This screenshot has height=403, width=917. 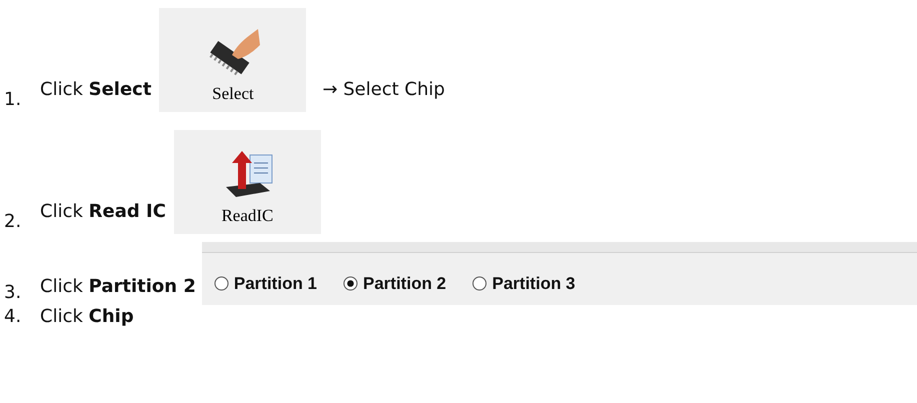 What do you see at coordinates (12, 222) in the screenshot?
I see `step-number: 2.` at bounding box center [12, 222].